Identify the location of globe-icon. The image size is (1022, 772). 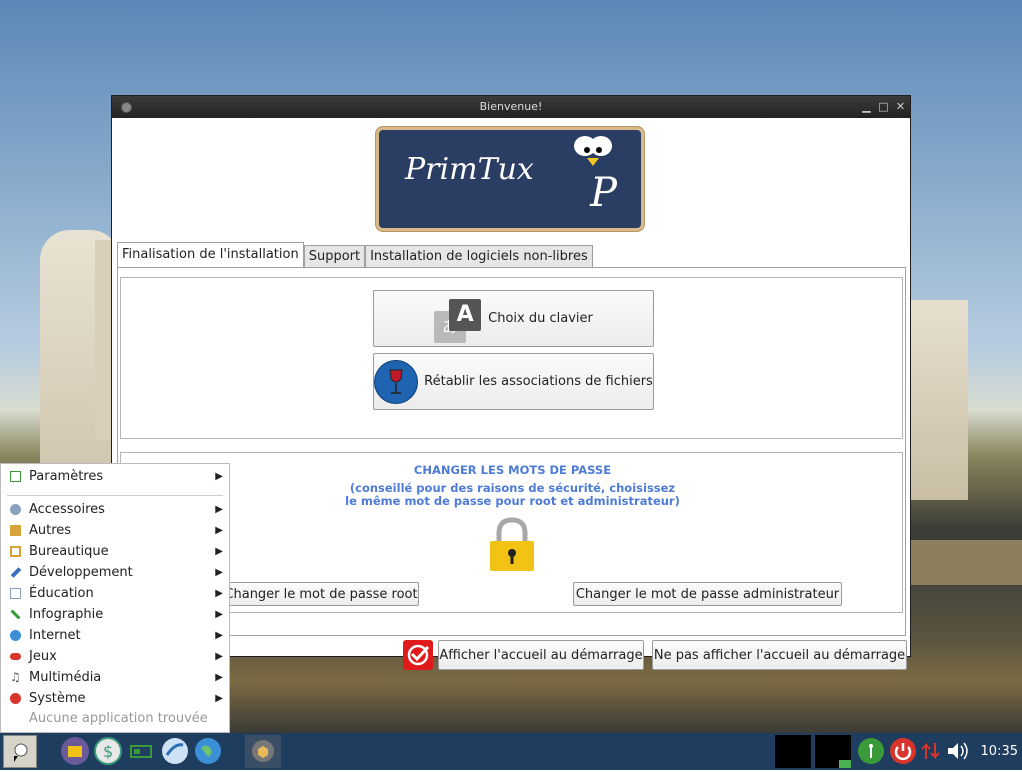
(15, 635).